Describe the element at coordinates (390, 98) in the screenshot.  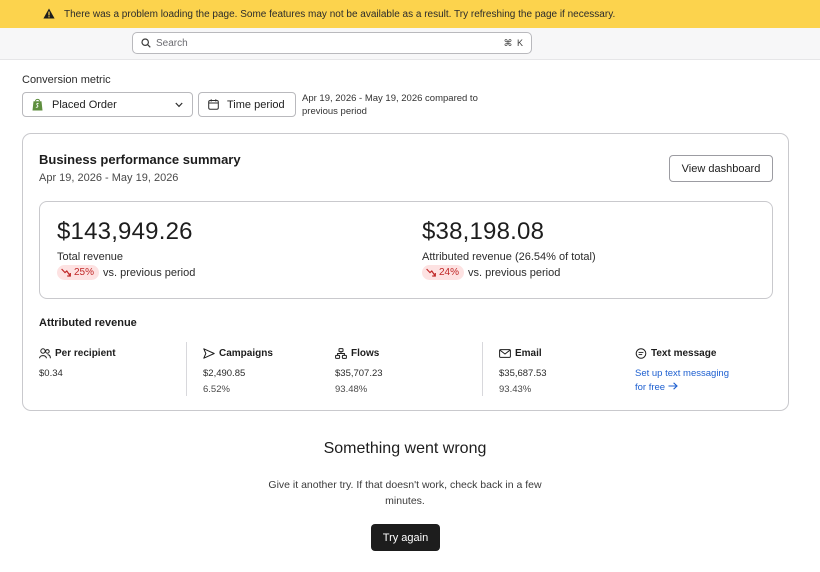
I see `date-range-line1: Apr 19, 2026 - May 19, 2026 compared to` at that location.